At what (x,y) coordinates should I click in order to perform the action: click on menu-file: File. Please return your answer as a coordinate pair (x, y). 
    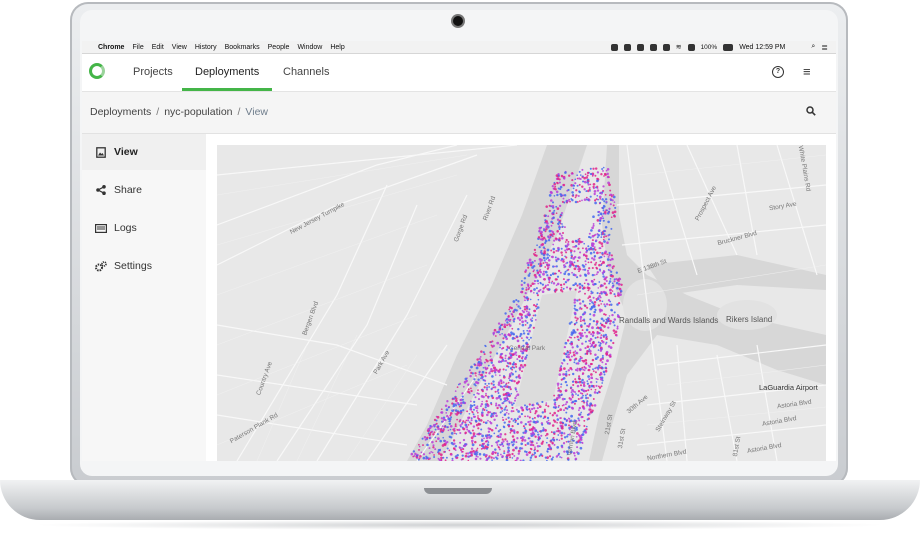
    Looking at the image, I should click on (137, 47).